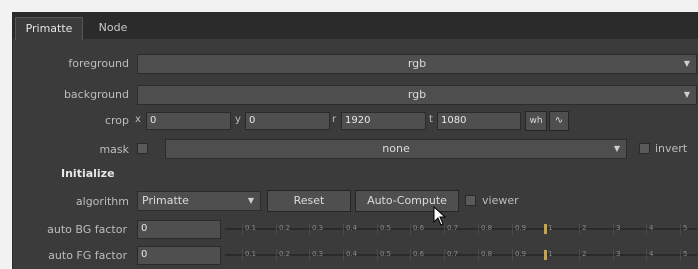 Image resolution: width=698 pixels, height=269 pixels. I want to click on auto-bg-factor-slider: 0.1 0.2 0.3 0.4 0.5 0.6 0.7 0.8 0.9 1 2 3 4 5, so click(461, 229).